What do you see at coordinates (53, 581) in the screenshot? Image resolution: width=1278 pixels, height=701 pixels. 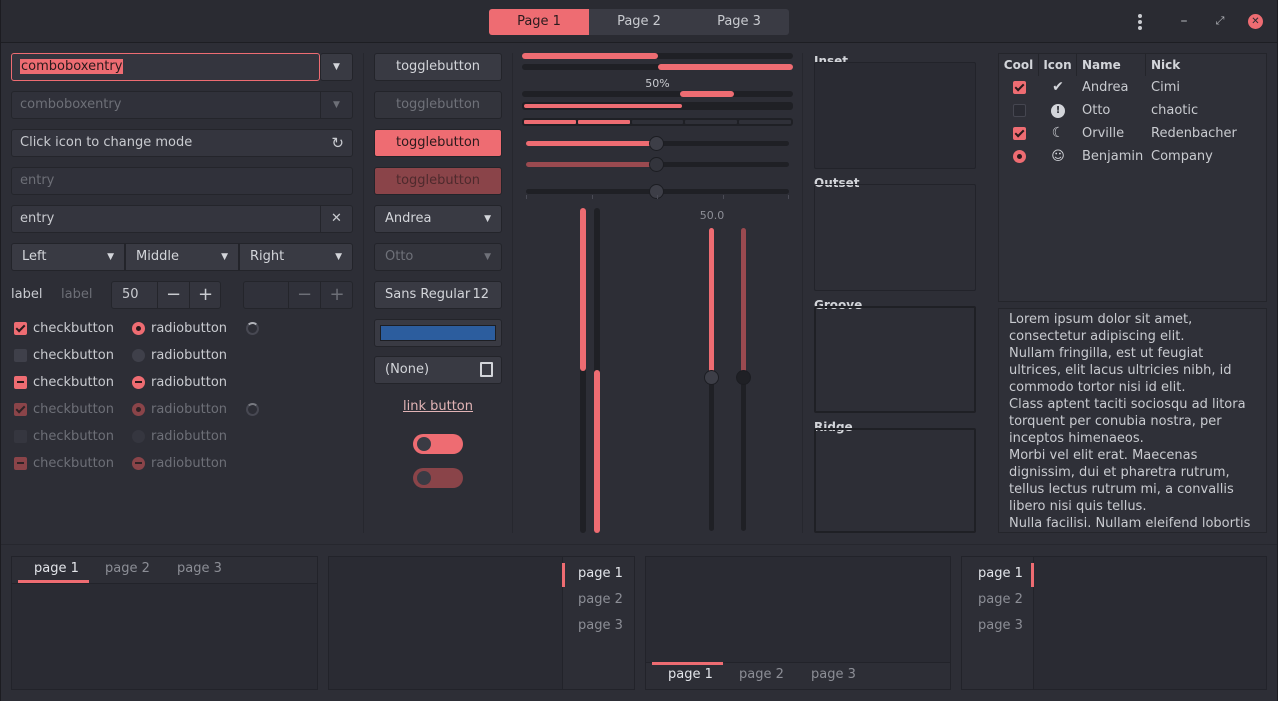 I see `tab-indicator` at bounding box center [53, 581].